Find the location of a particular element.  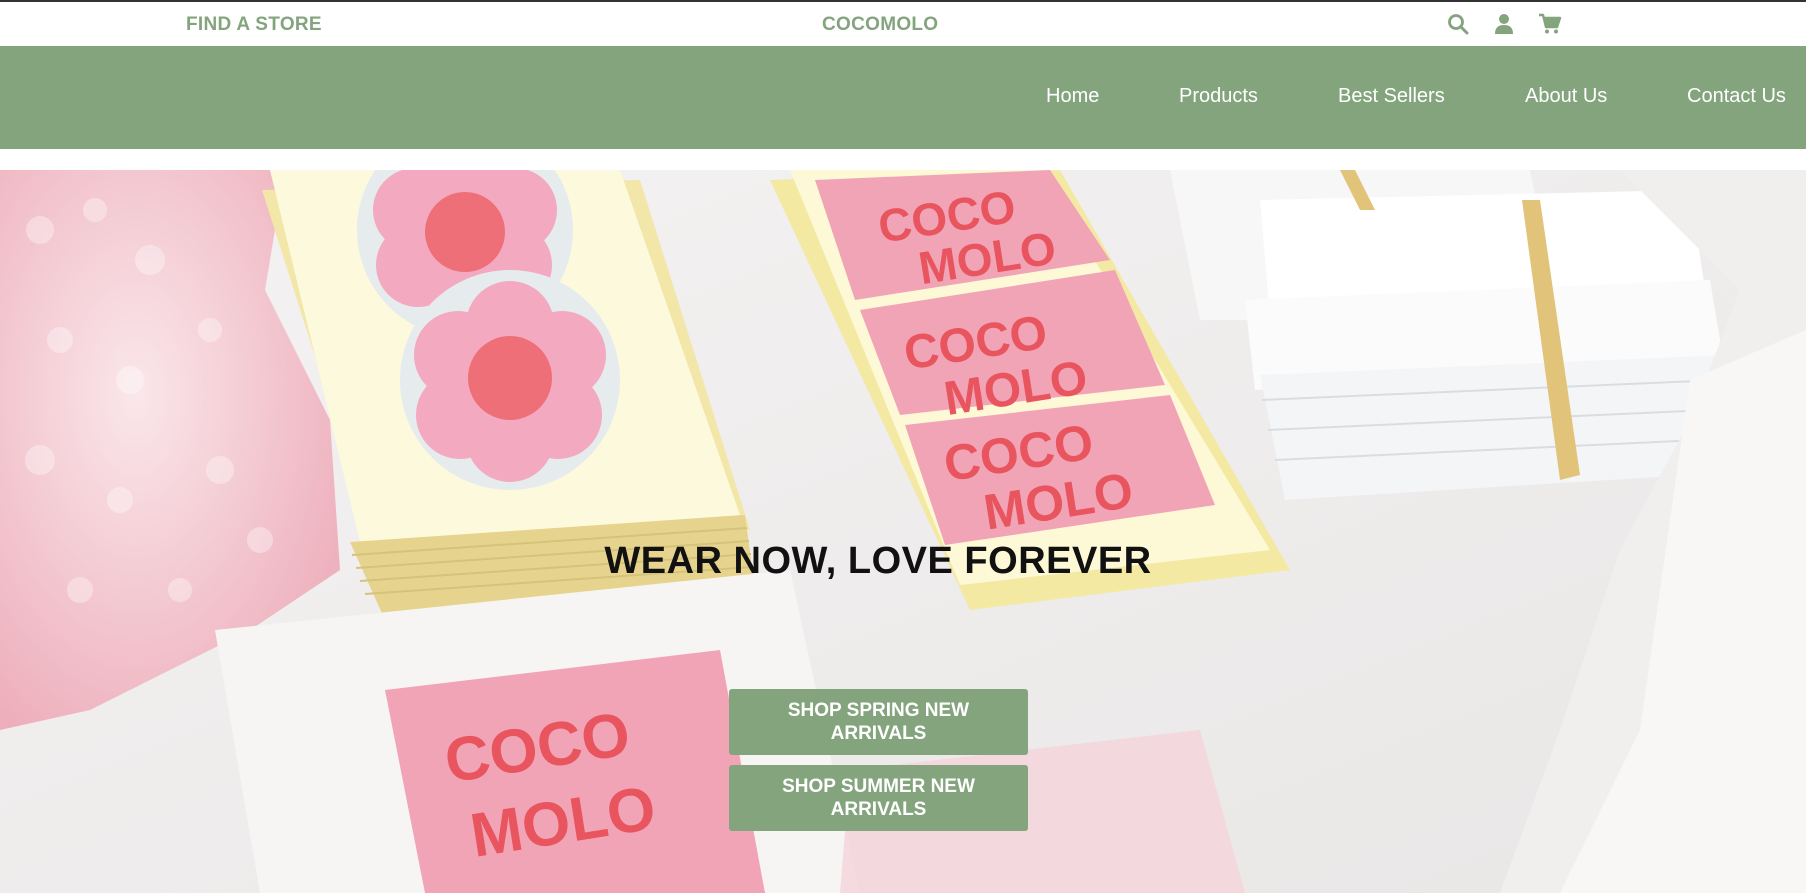

user-icon is located at coordinates (1504, 24).